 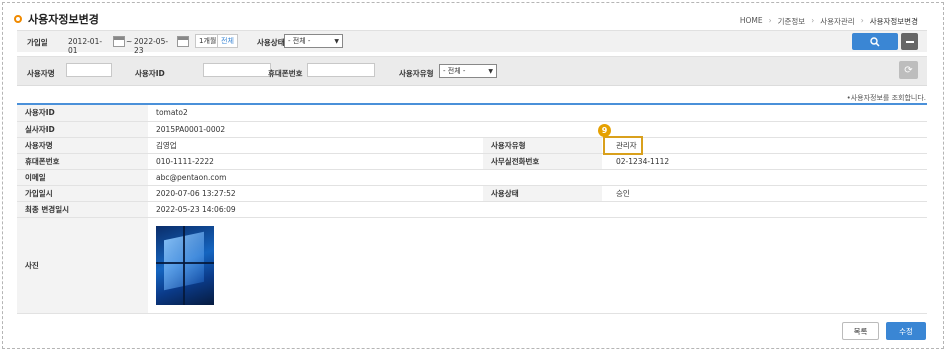 I want to click on breadcrumb: HOME › 기준정보 › 사용자관리 › 사용자정보변경, so click(x=829, y=21).